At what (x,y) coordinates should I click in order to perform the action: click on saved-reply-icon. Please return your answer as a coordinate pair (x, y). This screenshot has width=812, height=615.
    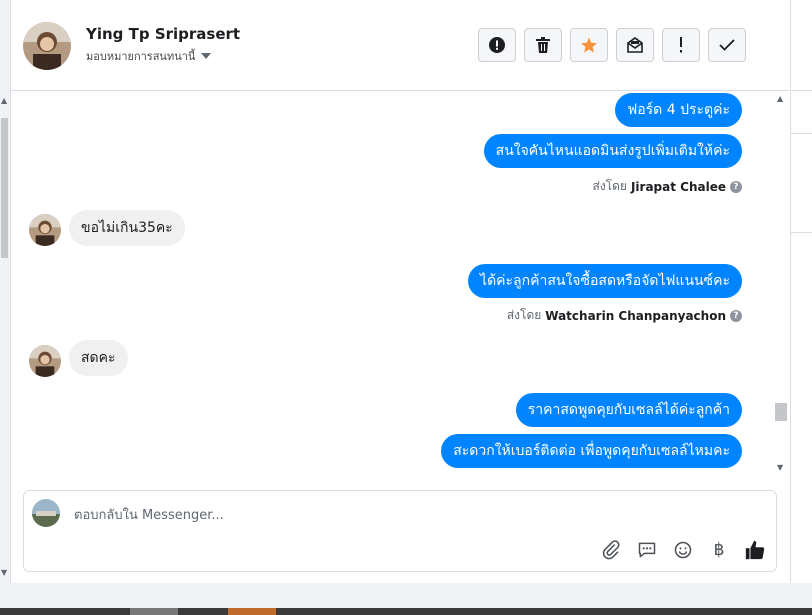
    Looking at the image, I should click on (647, 550).